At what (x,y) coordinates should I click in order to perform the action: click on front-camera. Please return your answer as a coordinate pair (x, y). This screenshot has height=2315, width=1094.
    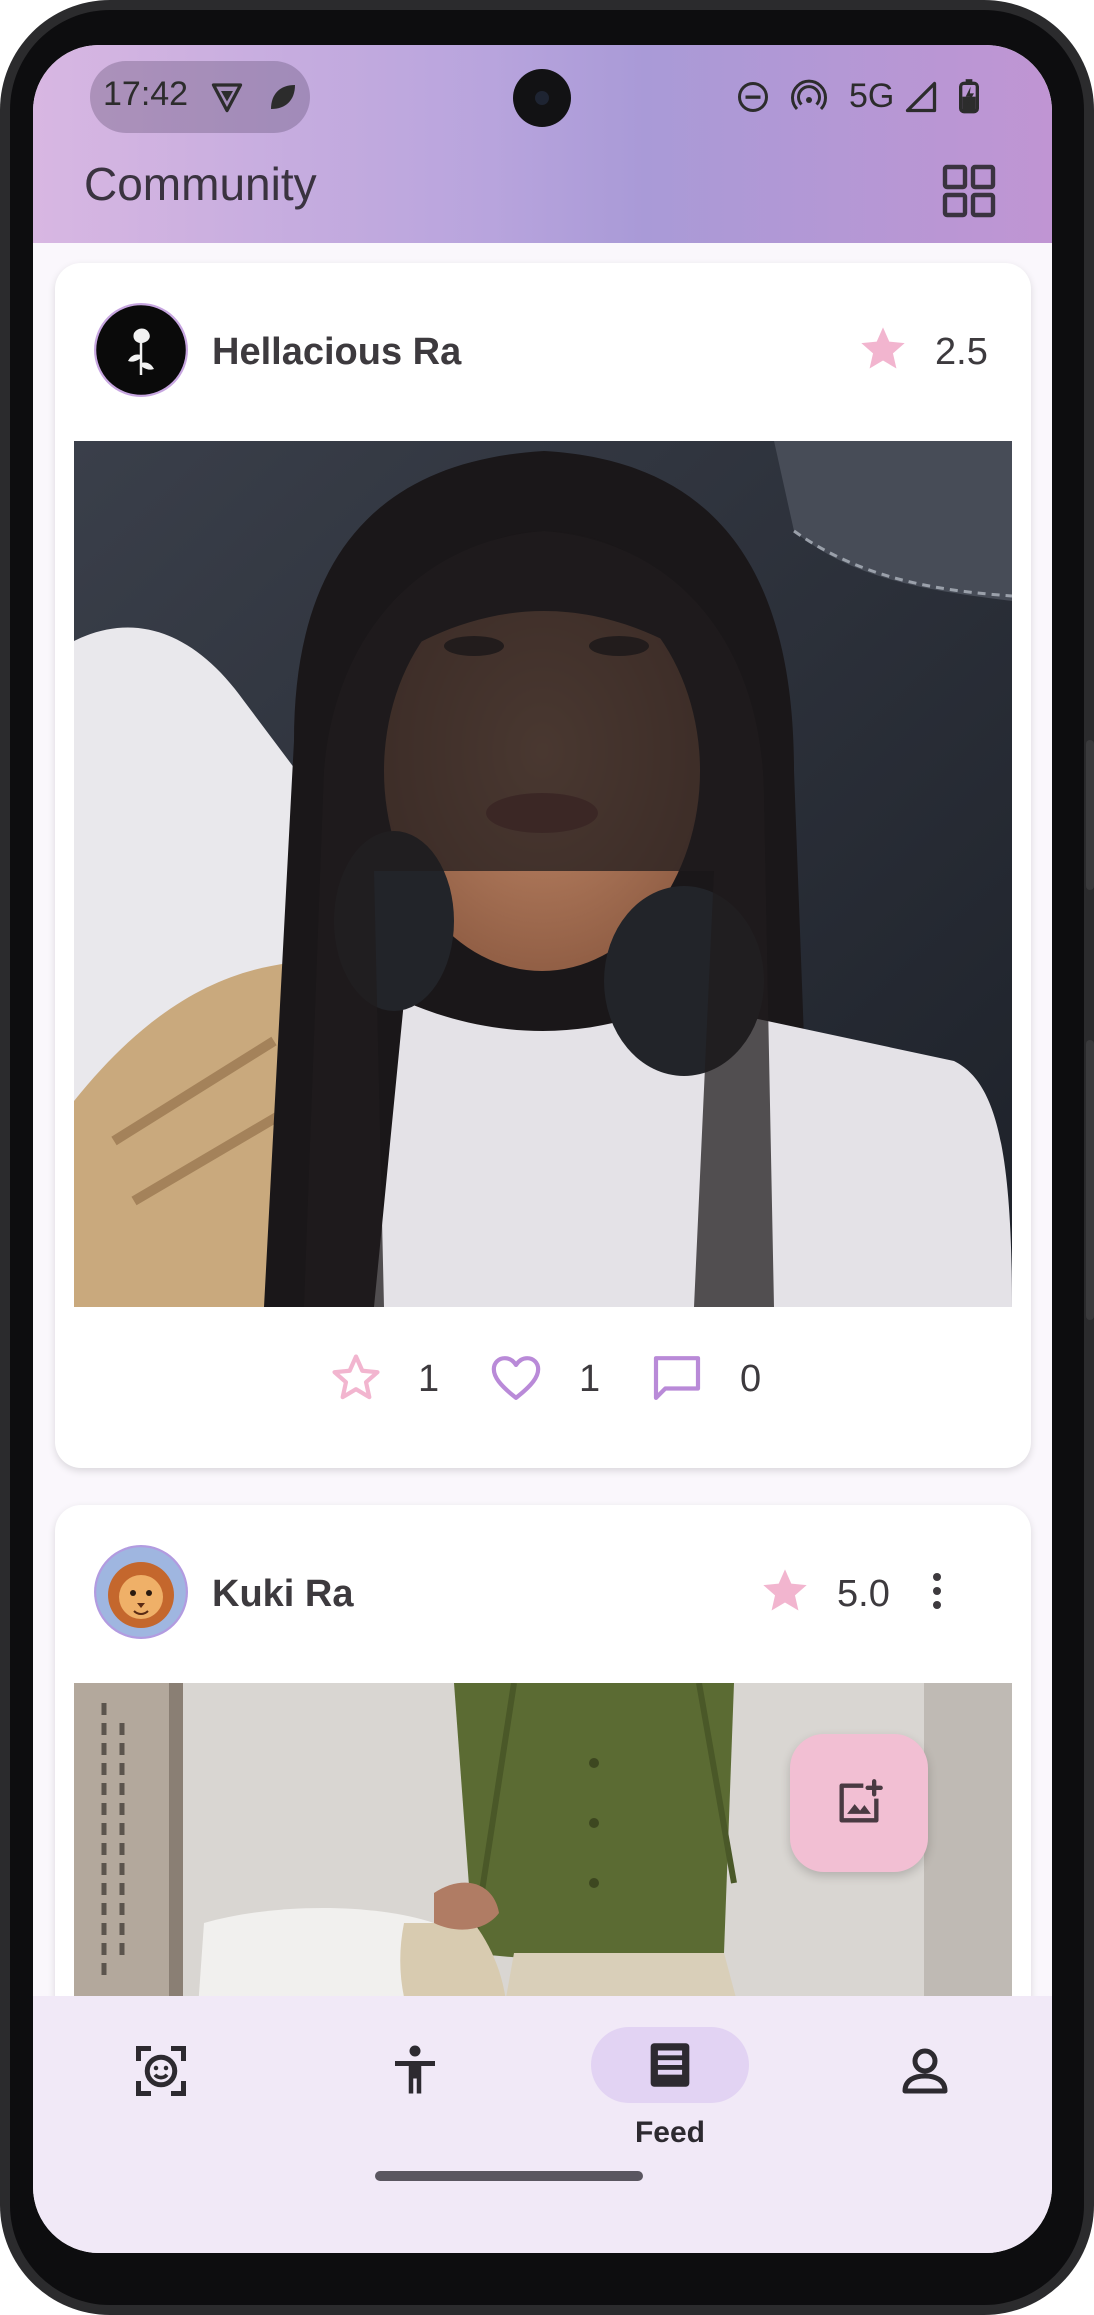
    Looking at the image, I should click on (542, 98).